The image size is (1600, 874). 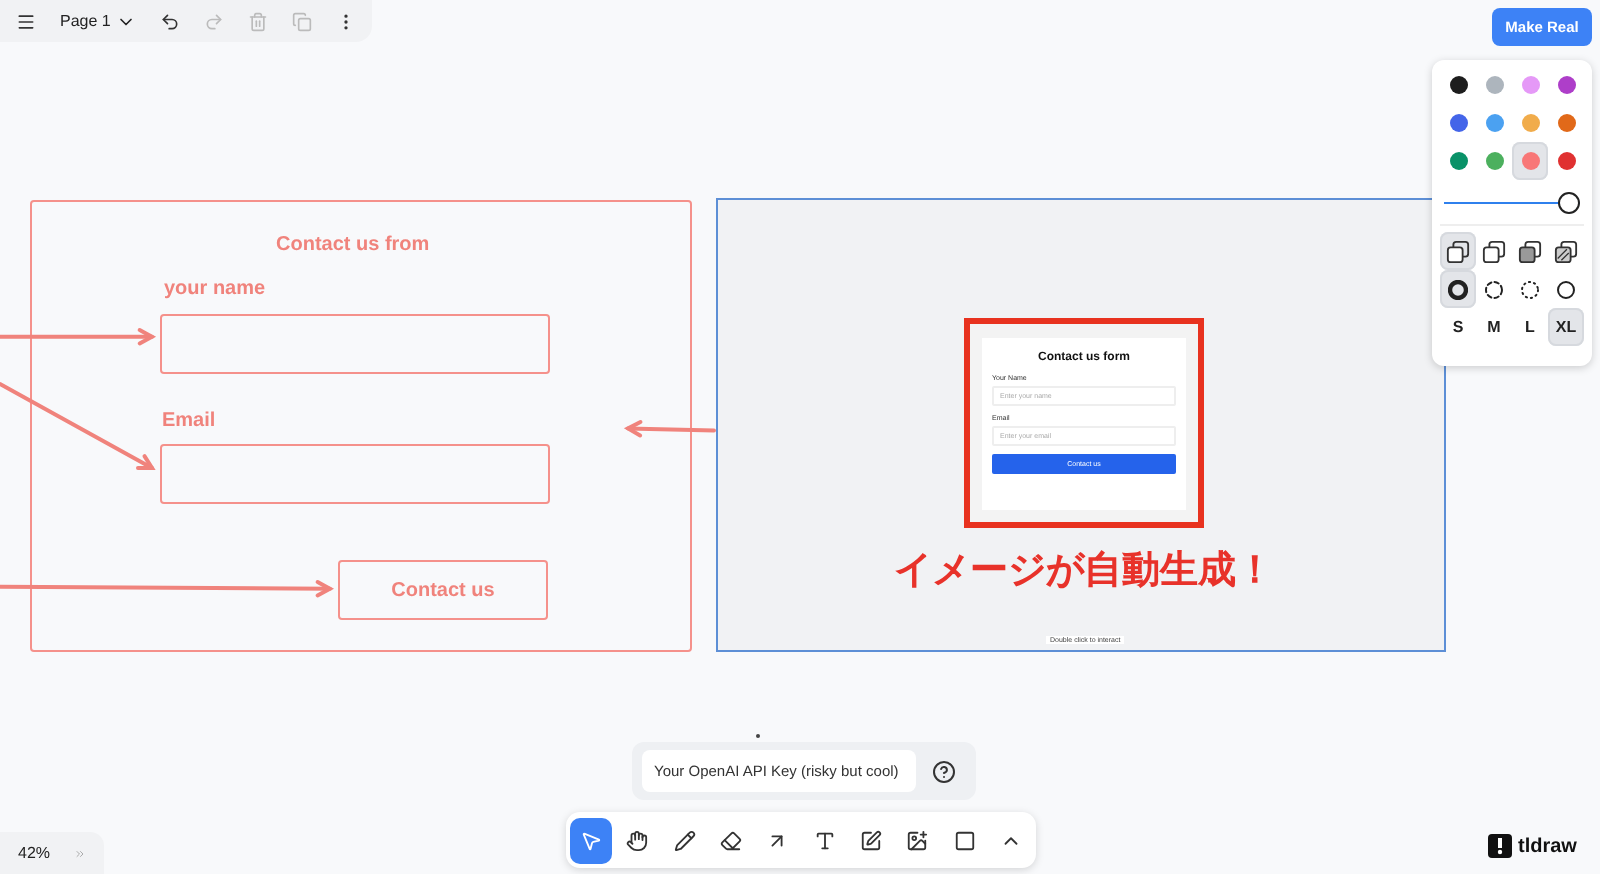 What do you see at coordinates (1530, 327) in the screenshot?
I see `size-option: L` at bounding box center [1530, 327].